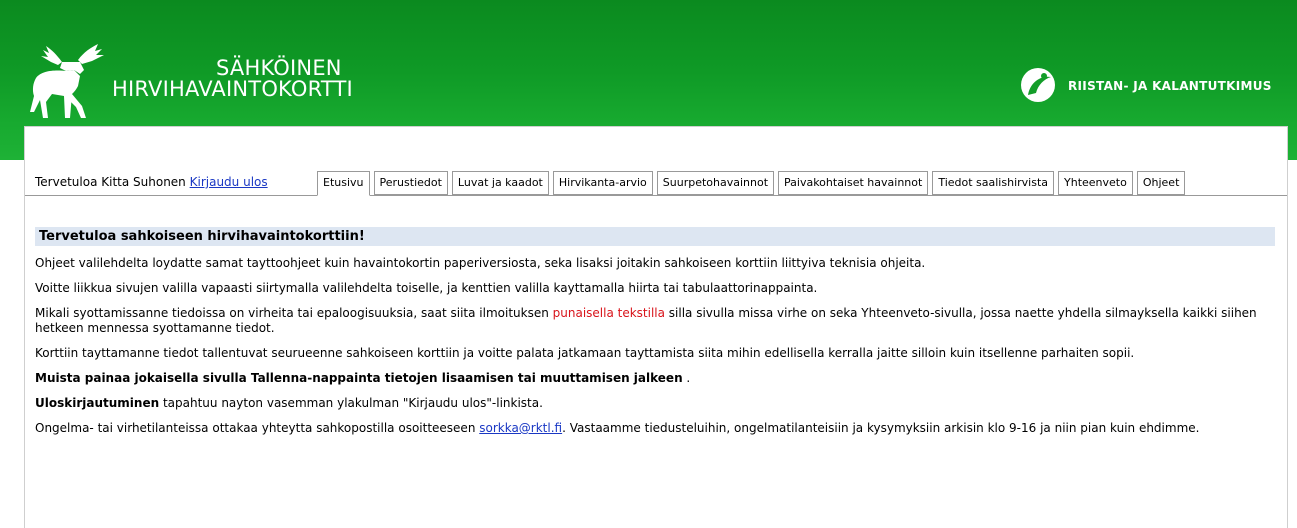 This screenshot has height=528, width=1297. What do you see at coordinates (715, 183) in the screenshot?
I see `tab-suurpetohavainnot: Suurpetohavainnot` at bounding box center [715, 183].